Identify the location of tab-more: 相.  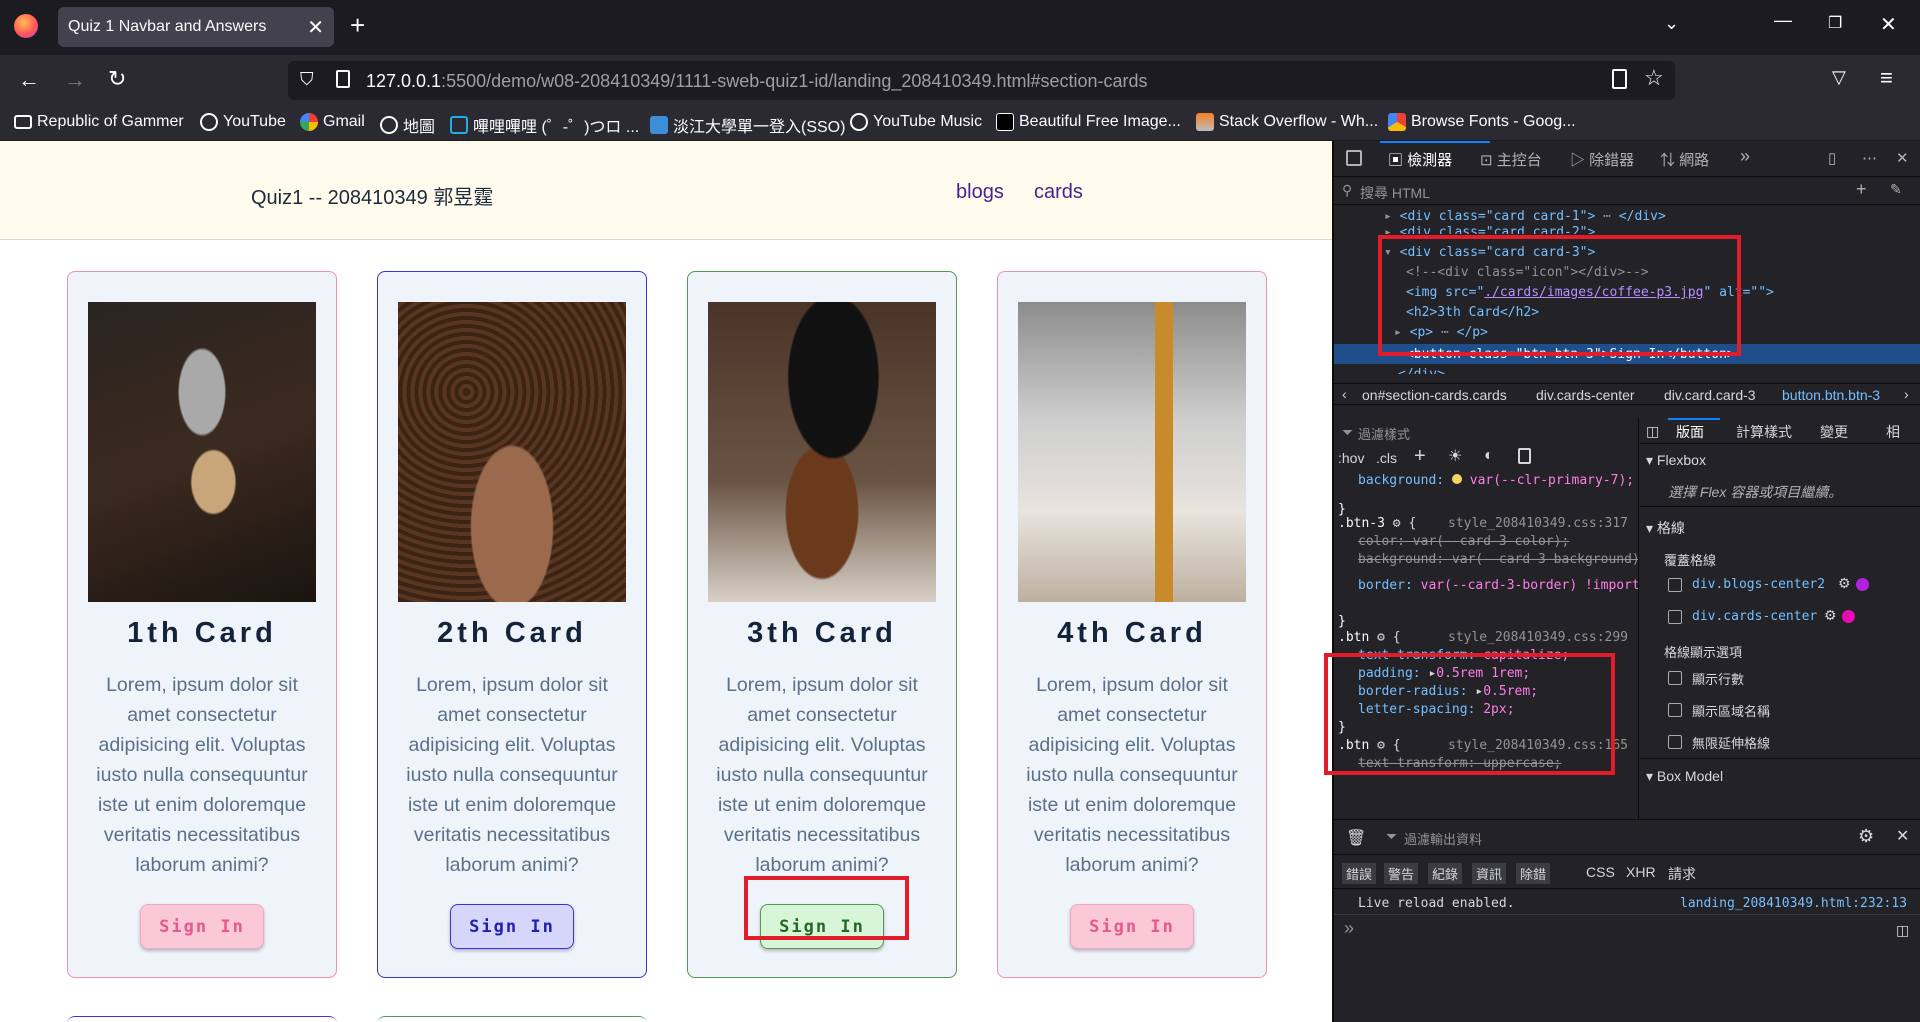
(1893, 432).